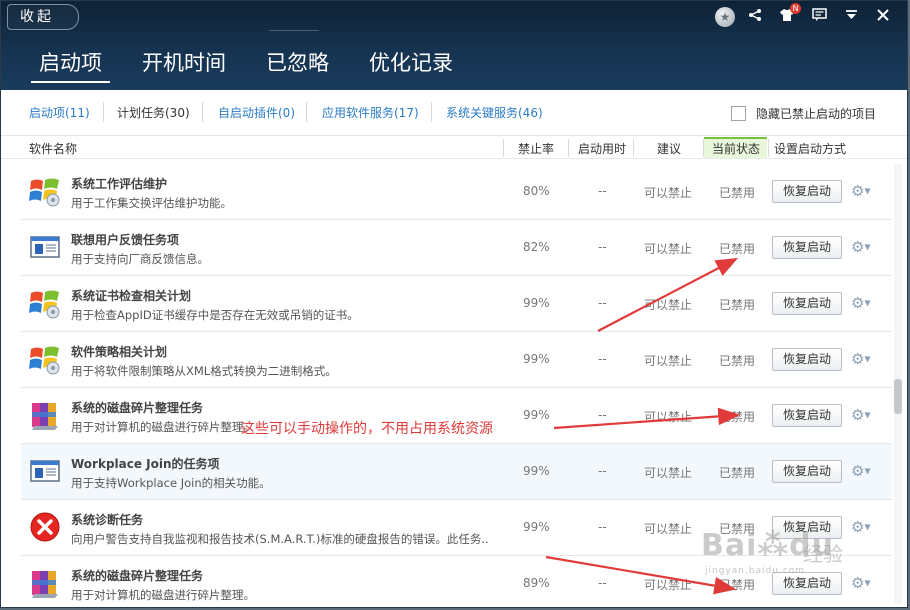 The height and width of the screenshot is (610, 910). What do you see at coordinates (795, 8) in the screenshot?
I see `notification-badge: N` at bounding box center [795, 8].